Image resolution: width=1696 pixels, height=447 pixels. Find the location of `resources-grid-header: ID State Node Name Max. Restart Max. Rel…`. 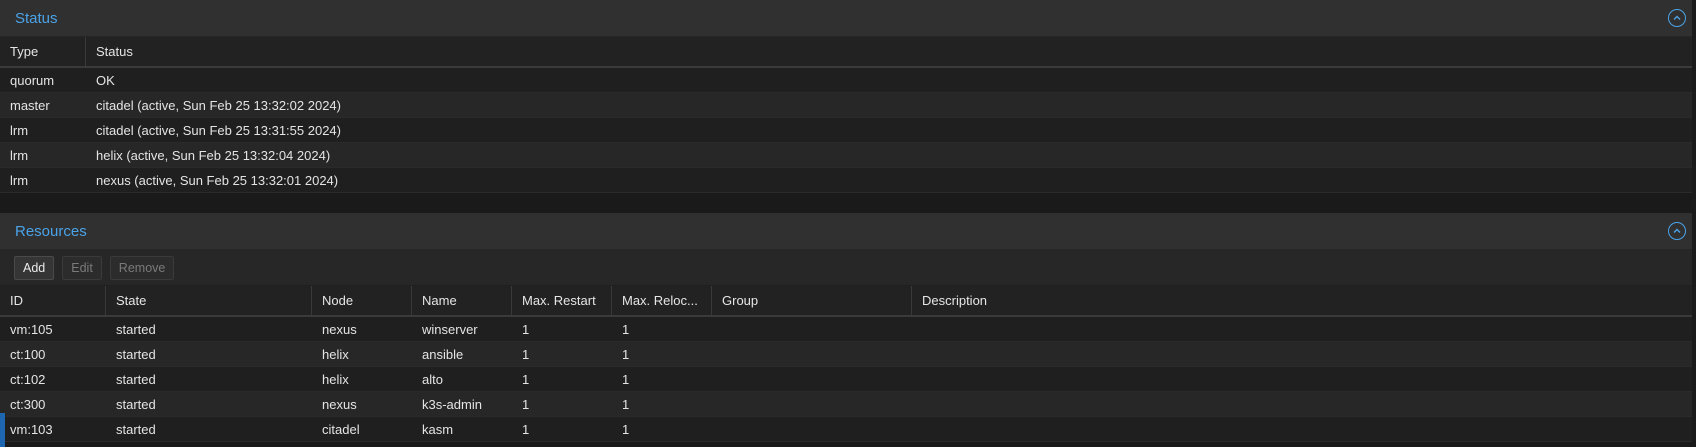

resources-grid-header: ID State Node Name Max. Restart Max. Rel… is located at coordinates (848, 301).